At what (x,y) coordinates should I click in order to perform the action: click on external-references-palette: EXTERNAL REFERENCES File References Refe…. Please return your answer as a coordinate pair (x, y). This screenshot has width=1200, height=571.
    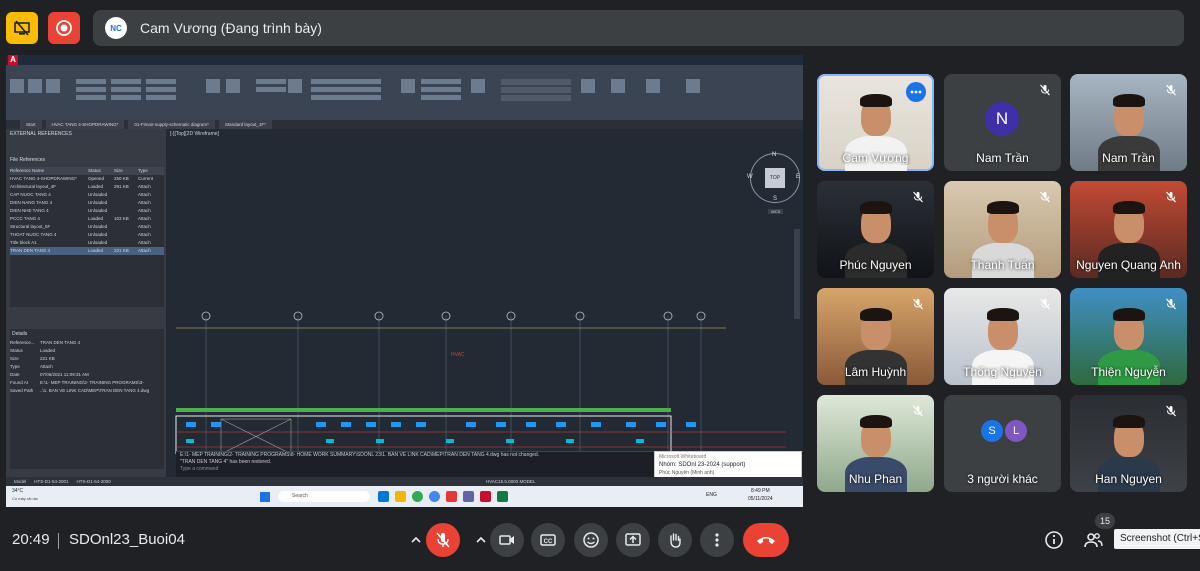
    Looking at the image, I should click on (86, 303).